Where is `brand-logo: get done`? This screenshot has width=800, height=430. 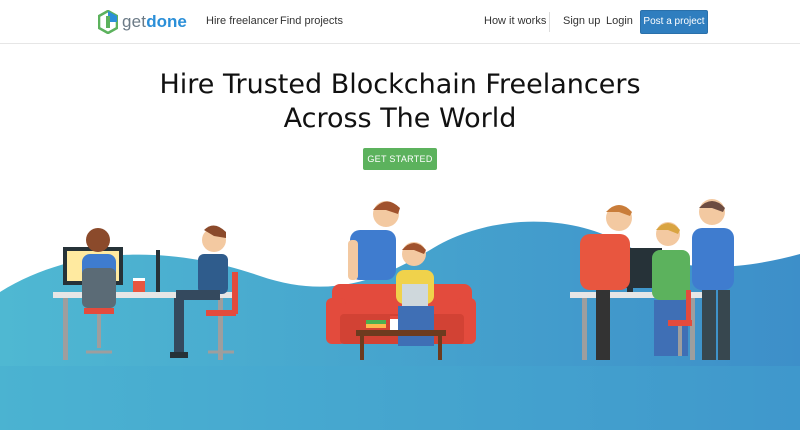
brand-logo: get done is located at coordinates (142, 22).